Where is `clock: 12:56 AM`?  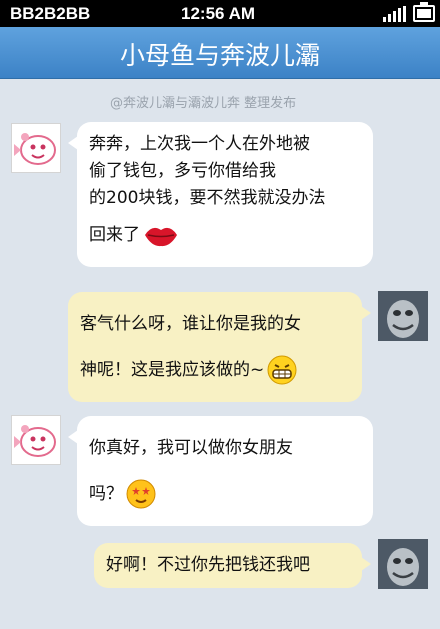 clock: 12:56 AM is located at coordinates (218, 13).